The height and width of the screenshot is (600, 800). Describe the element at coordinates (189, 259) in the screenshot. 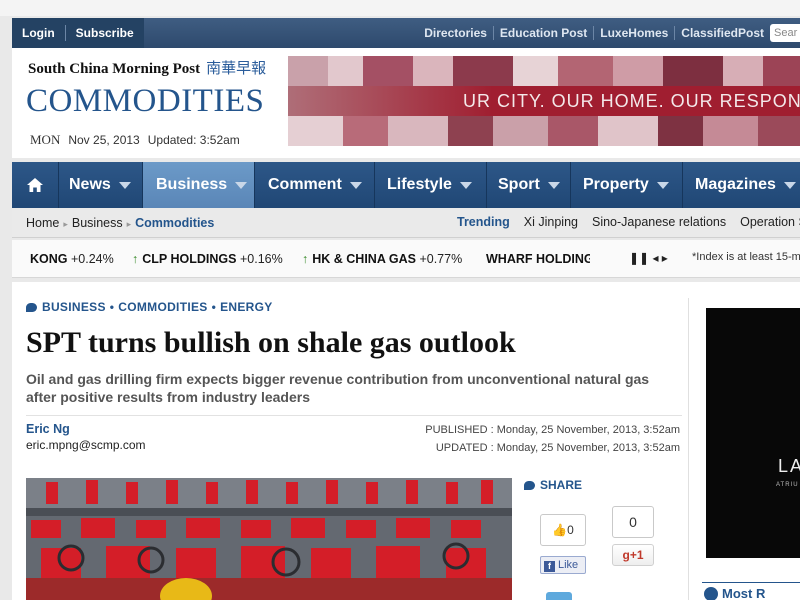

I see `ticker-name: CLP HOLDINGS` at that location.